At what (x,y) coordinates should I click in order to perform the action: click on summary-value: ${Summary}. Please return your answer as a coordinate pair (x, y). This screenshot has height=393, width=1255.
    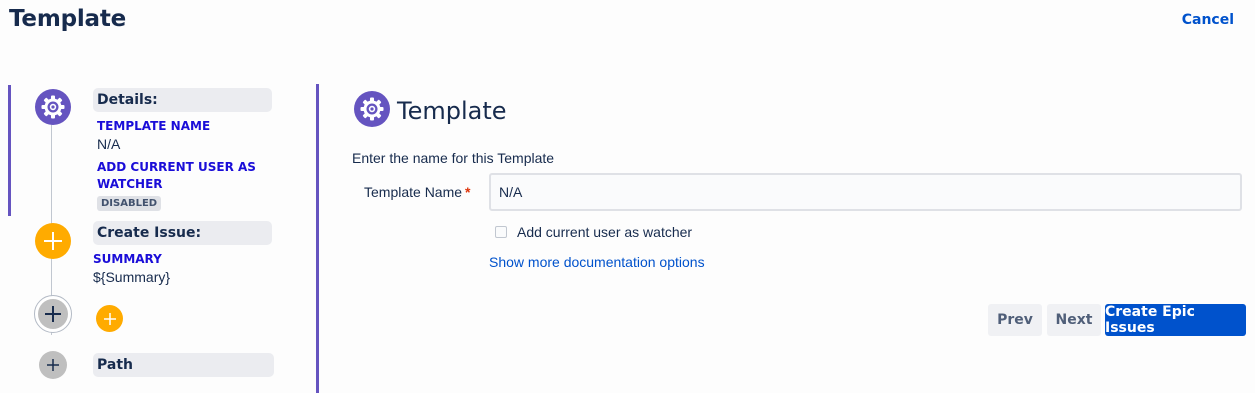
    Looking at the image, I should click on (132, 277).